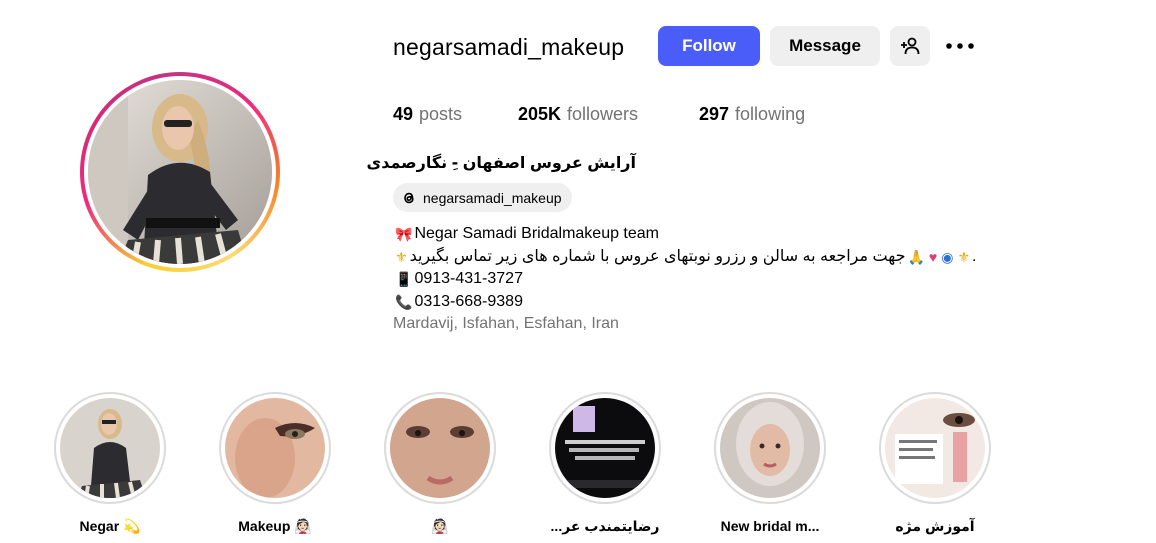  I want to click on threads-handle: negarsamadi_makeup, so click(492, 197).